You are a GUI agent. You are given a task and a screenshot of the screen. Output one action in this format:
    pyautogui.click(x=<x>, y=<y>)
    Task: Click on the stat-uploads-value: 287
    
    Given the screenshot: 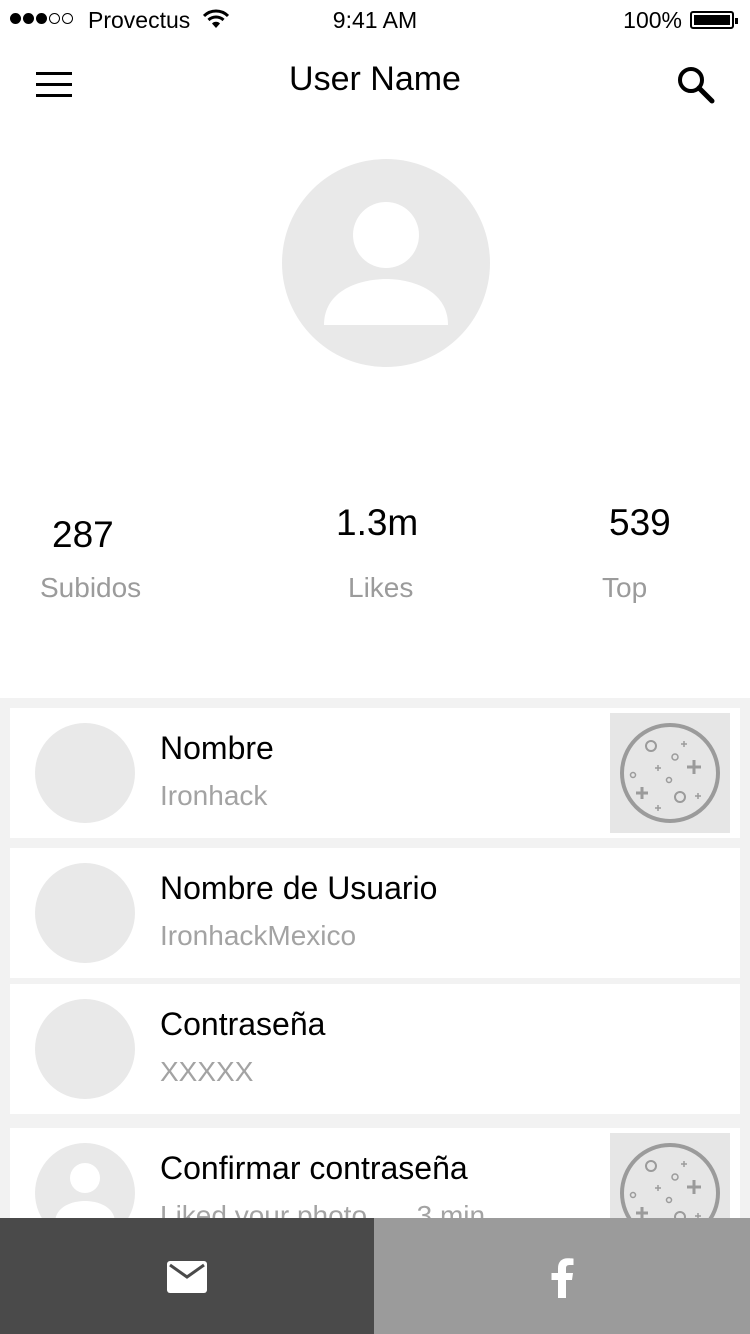 What is the action you would take?
    pyautogui.click(x=83, y=534)
    